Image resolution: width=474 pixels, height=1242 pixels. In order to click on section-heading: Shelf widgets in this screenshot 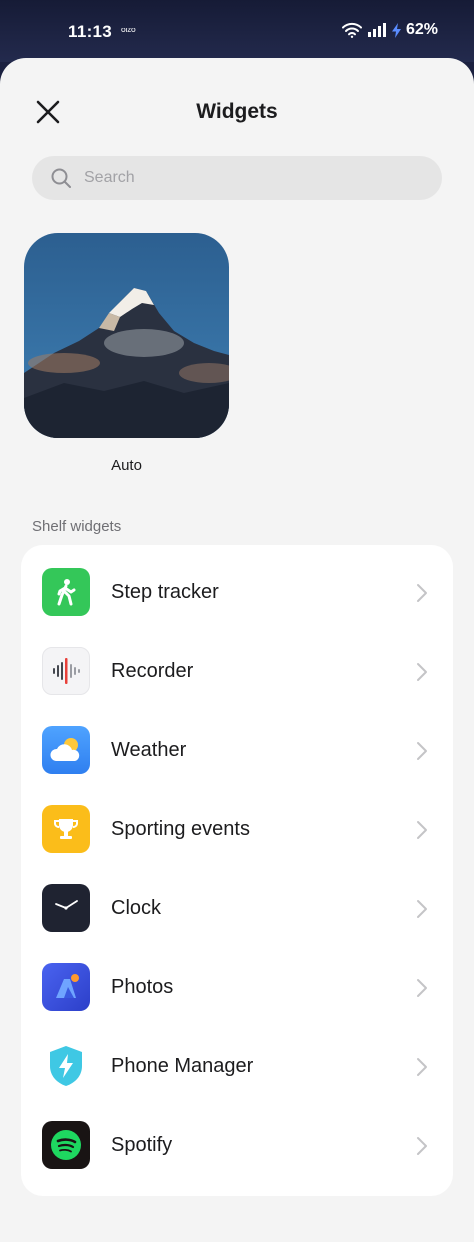, I will do `click(77, 526)`.